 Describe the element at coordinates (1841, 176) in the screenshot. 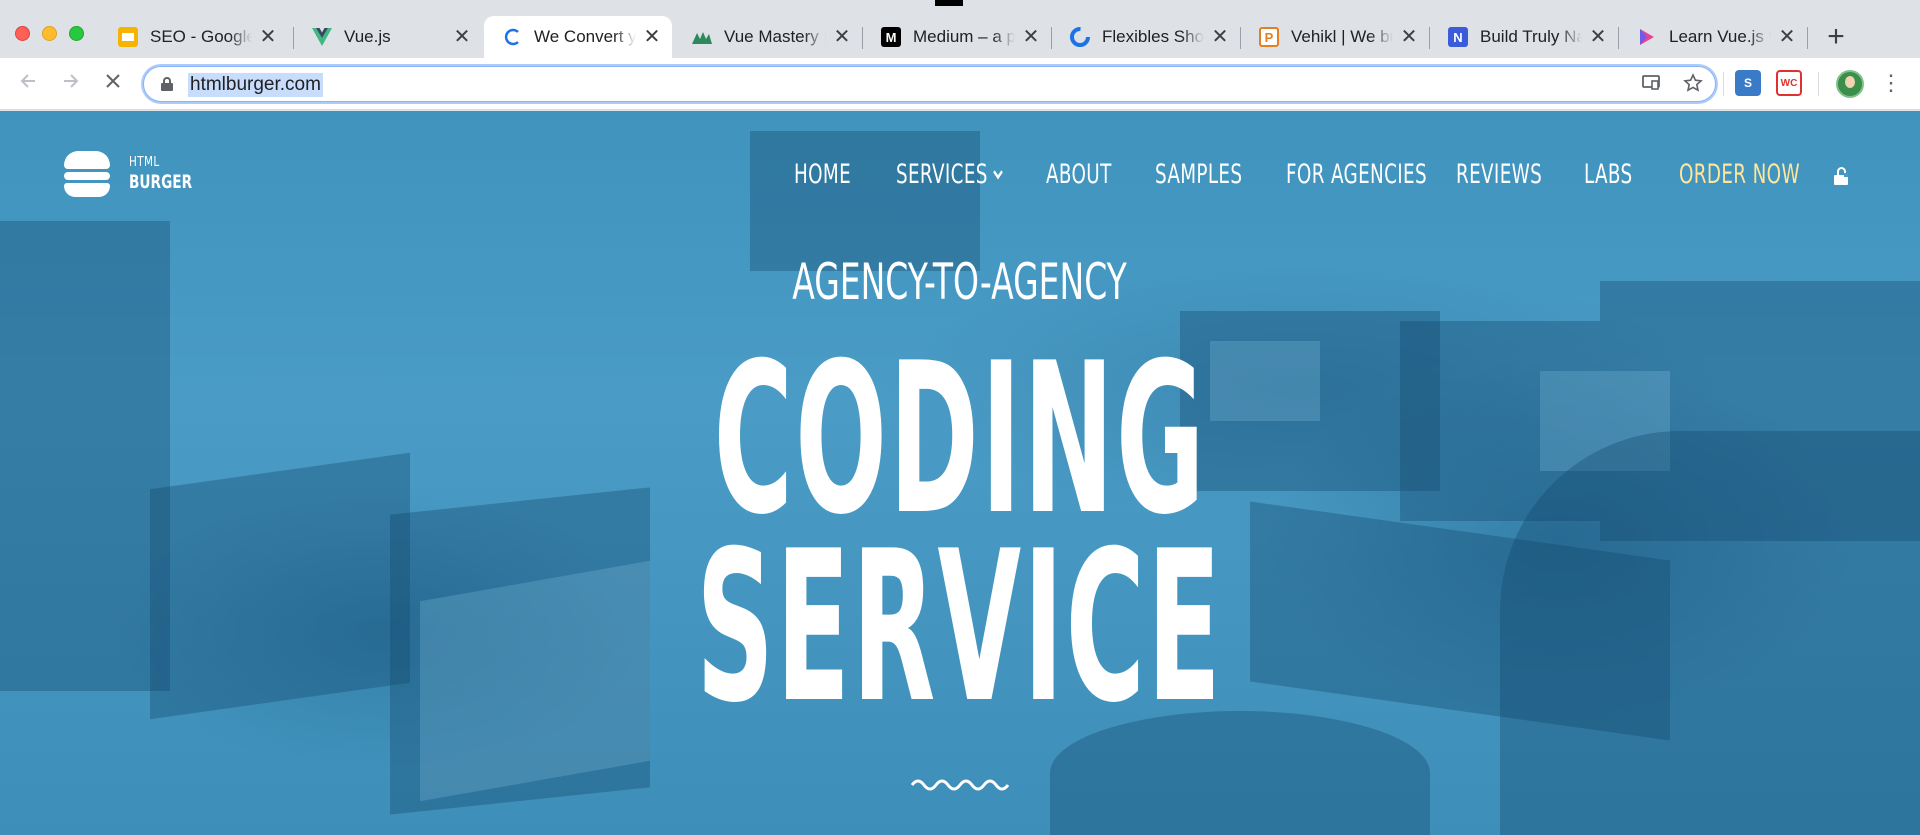

I see `unlock-icon` at that location.